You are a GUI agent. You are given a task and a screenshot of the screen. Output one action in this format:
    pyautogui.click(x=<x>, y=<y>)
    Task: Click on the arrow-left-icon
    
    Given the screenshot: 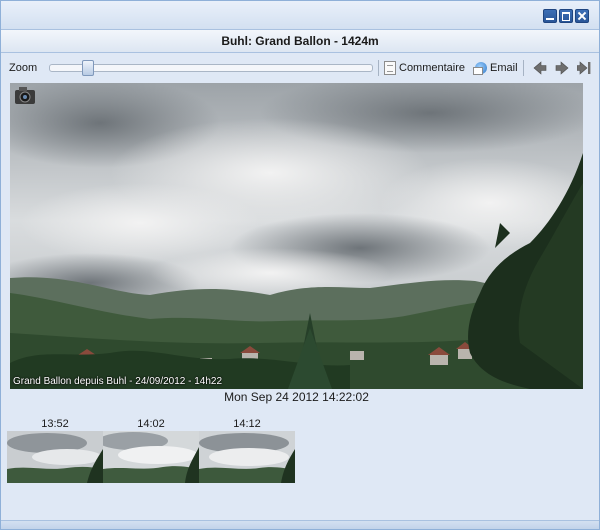 What is the action you would take?
    pyautogui.click(x=540, y=68)
    